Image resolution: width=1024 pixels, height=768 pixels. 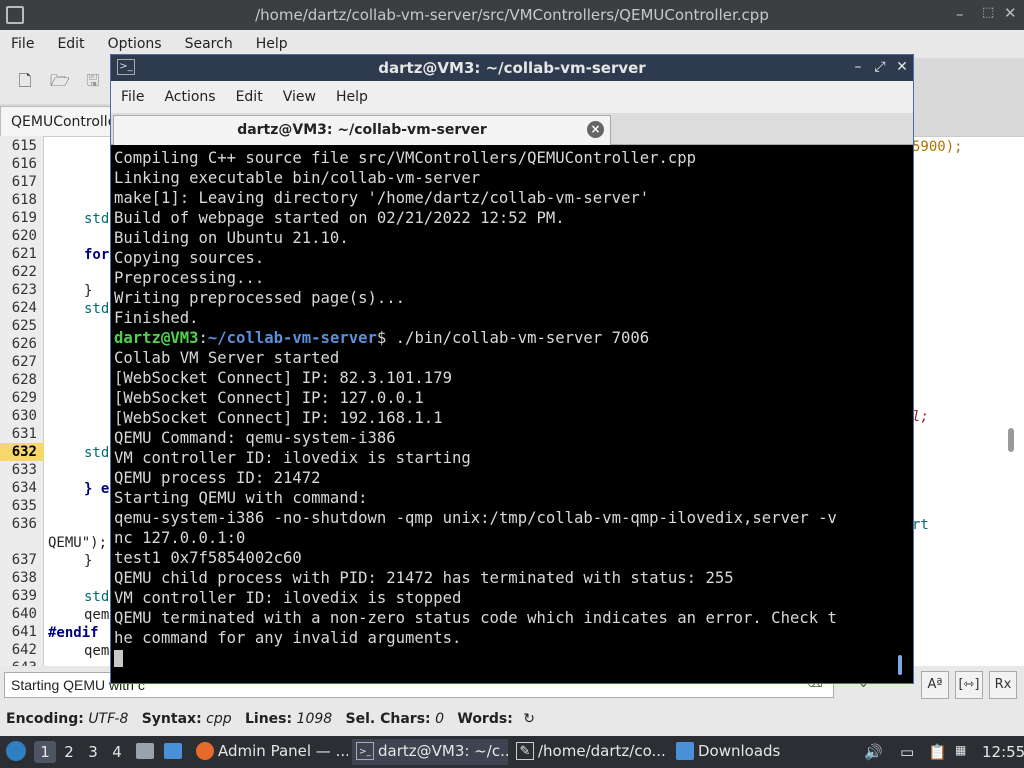 I want to click on line-number: 617, so click(x=24, y=182).